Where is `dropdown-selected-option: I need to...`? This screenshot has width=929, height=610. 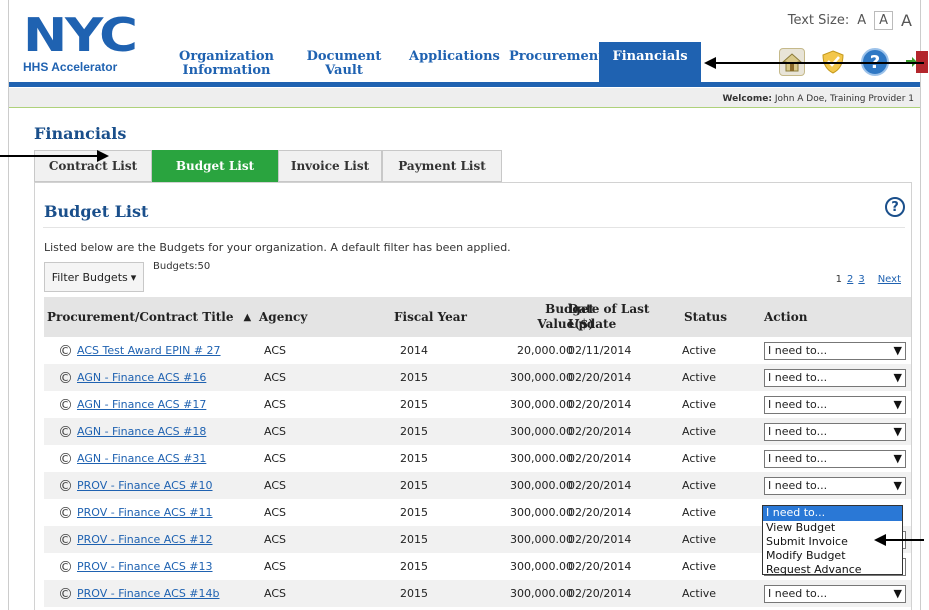
dropdown-selected-option: I need to... is located at coordinates (832, 513).